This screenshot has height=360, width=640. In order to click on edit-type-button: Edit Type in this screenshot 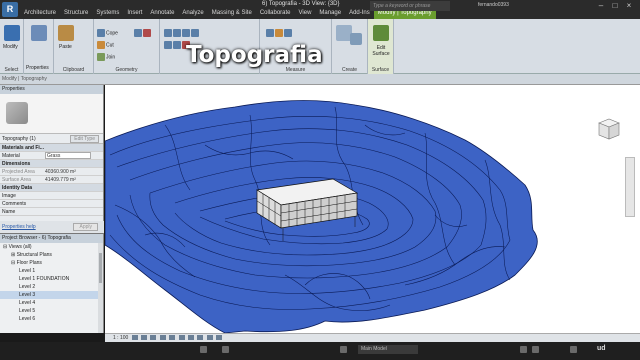, I will do `click(84, 139)`.